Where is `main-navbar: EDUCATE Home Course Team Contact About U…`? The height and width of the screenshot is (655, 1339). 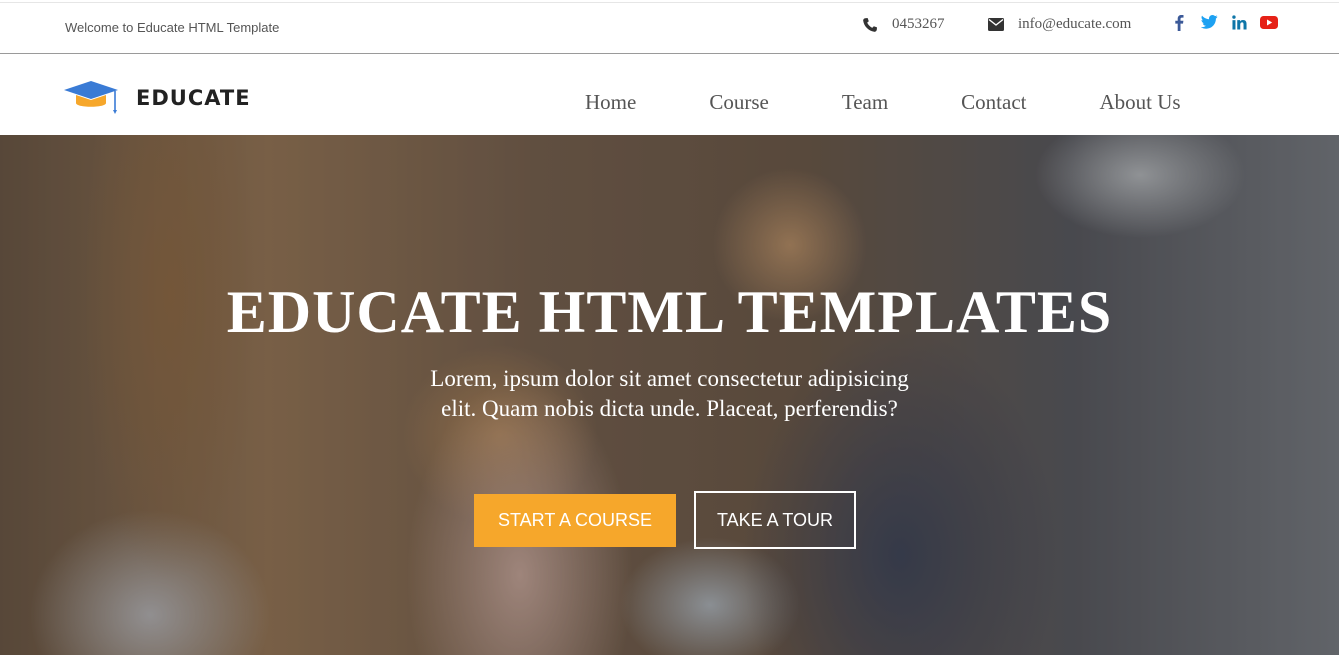
main-navbar: EDUCATE Home Course Team Contact About U… is located at coordinates (669, 95).